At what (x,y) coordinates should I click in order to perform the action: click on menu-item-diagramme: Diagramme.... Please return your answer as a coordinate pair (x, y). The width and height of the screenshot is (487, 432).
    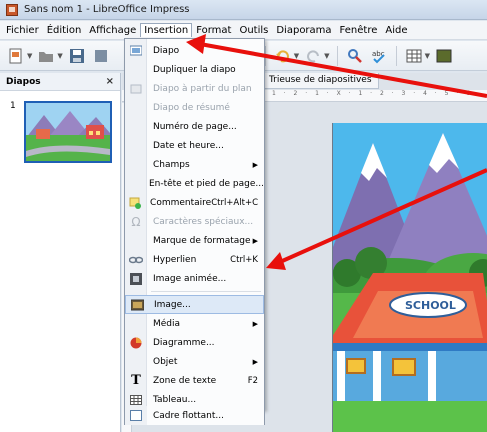
    Looking at the image, I should click on (194, 342).